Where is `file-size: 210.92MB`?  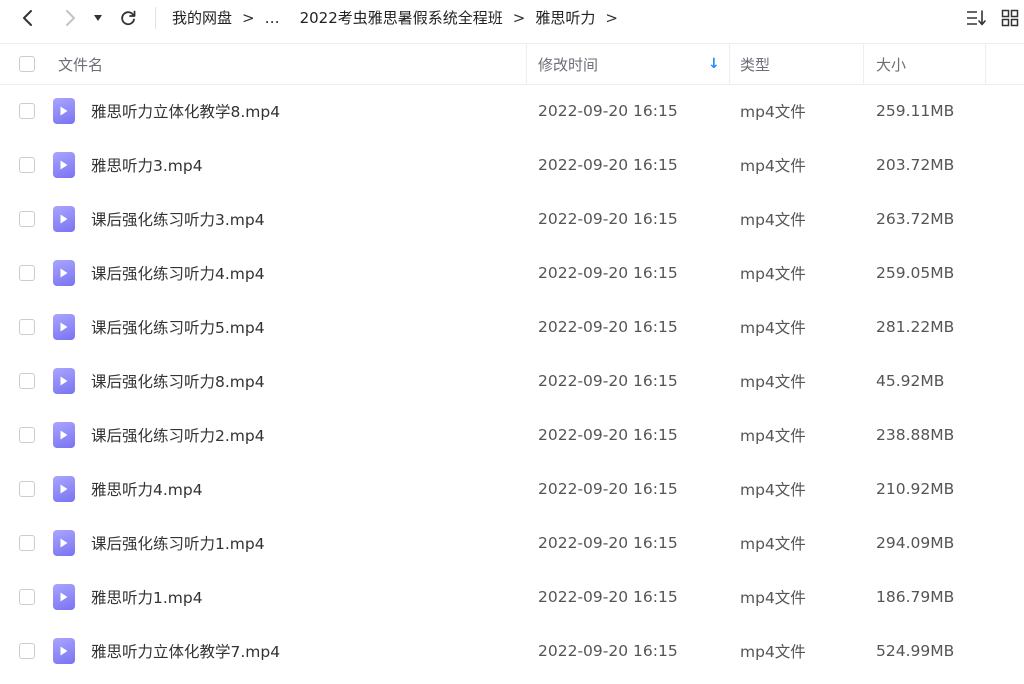
file-size: 210.92MB is located at coordinates (915, 489).